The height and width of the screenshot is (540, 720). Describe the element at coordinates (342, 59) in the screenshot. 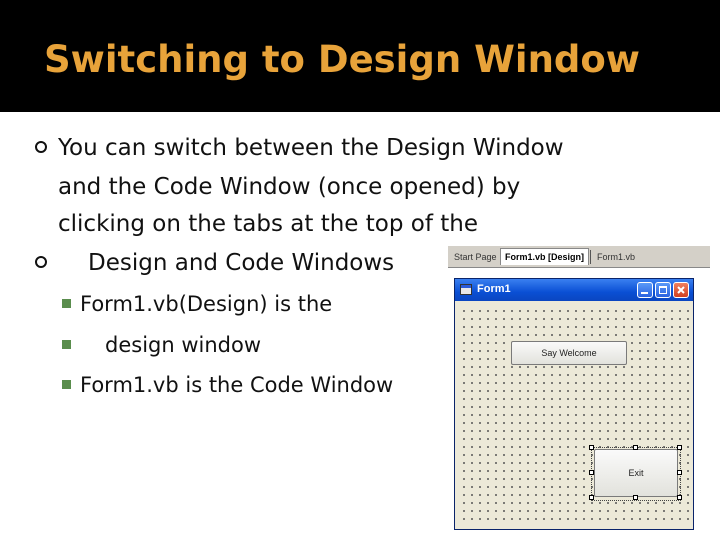

I see `slide-title: Switching to Design Window` at that location.